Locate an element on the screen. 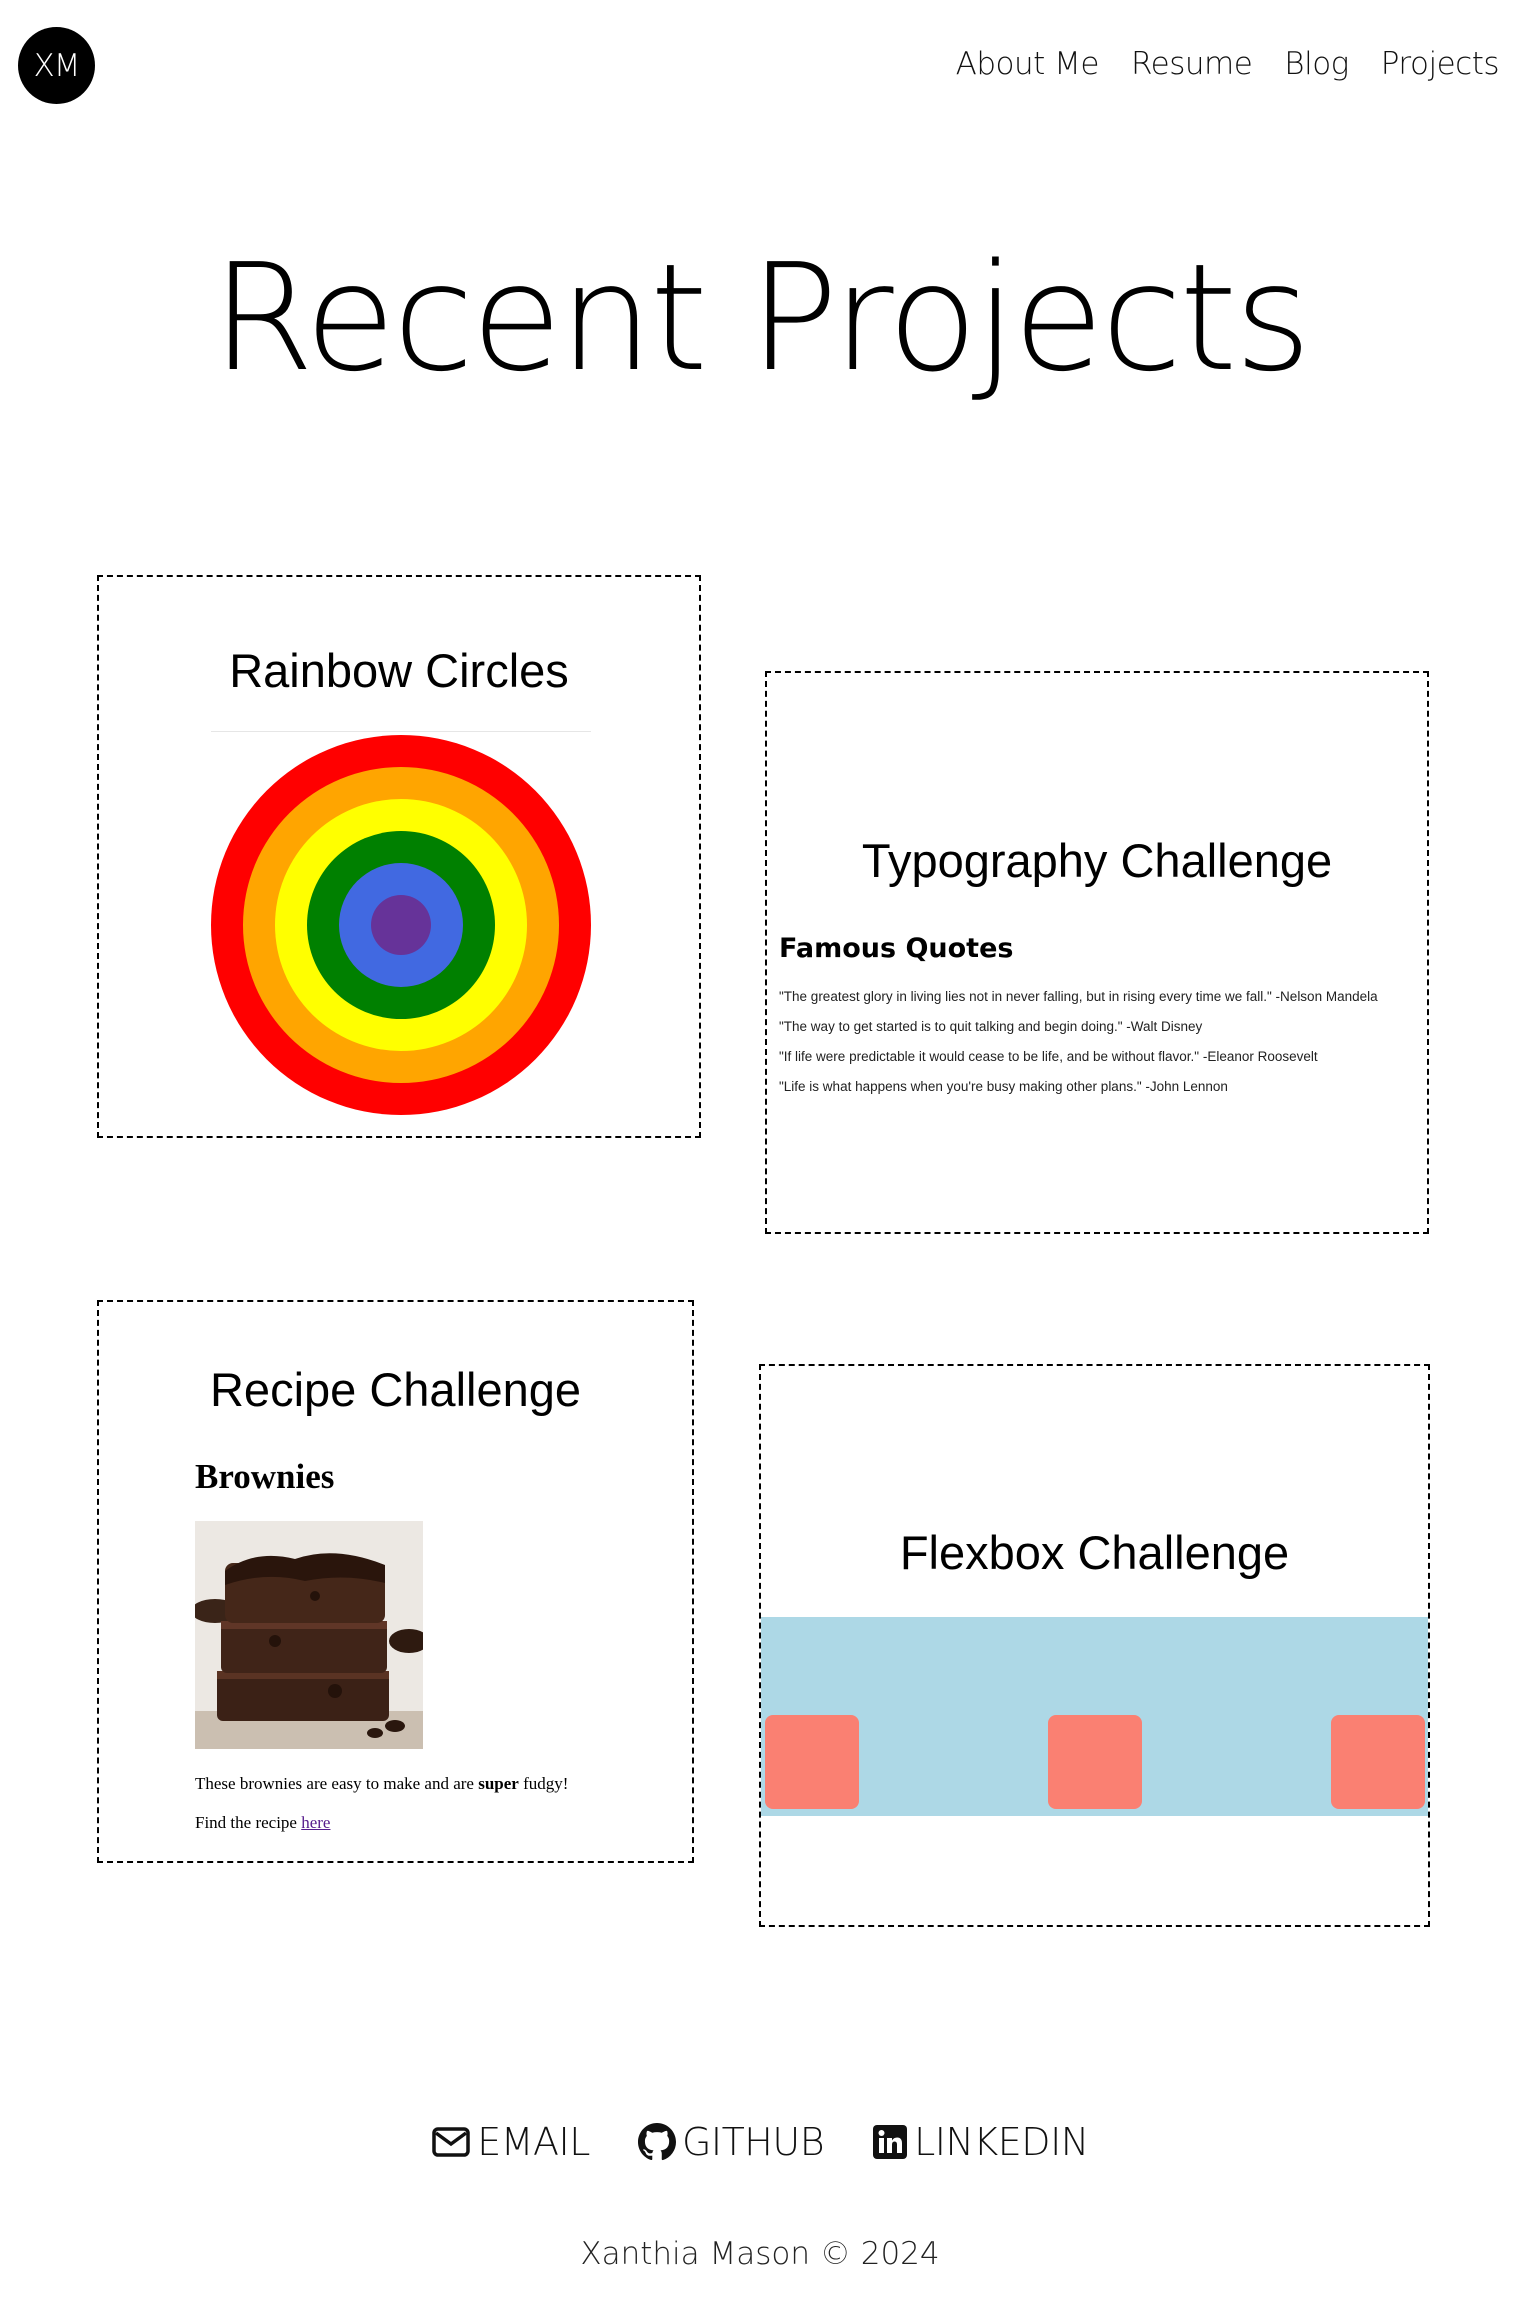 The image size is (1520, 2320). nav-blog: Blog is located at coordinates (1316, 64).